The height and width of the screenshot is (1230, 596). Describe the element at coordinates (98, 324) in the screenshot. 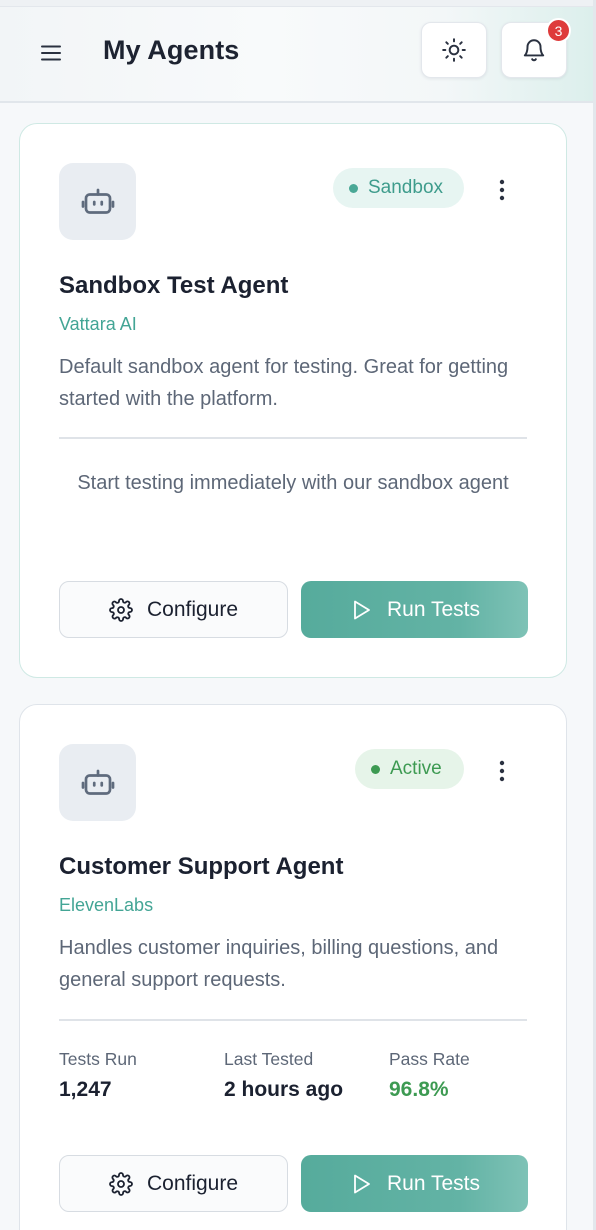

I see `agent-provider: Vattara AI` at that location.